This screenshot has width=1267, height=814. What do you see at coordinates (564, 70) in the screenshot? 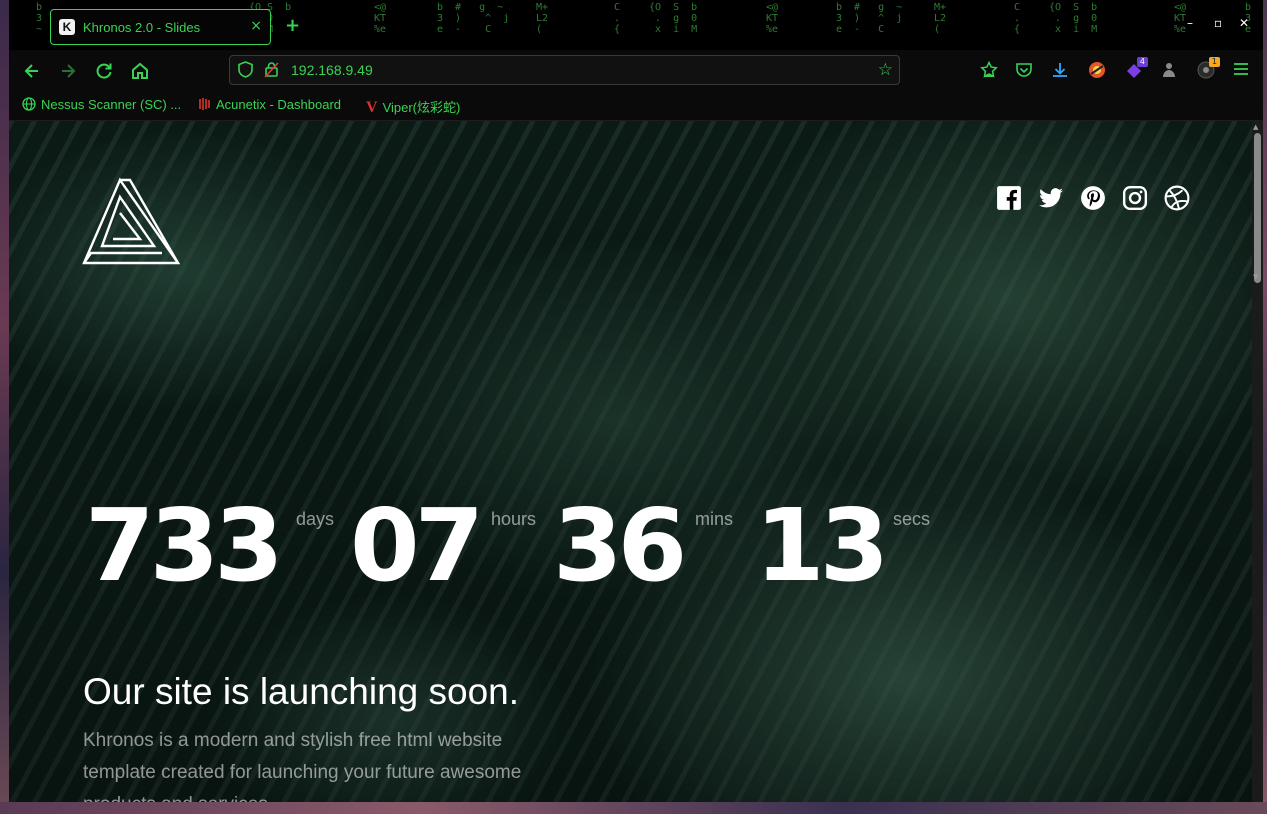
I see `address-bar: 192.168.9.49 ☆` at bounding box center [564, 70].